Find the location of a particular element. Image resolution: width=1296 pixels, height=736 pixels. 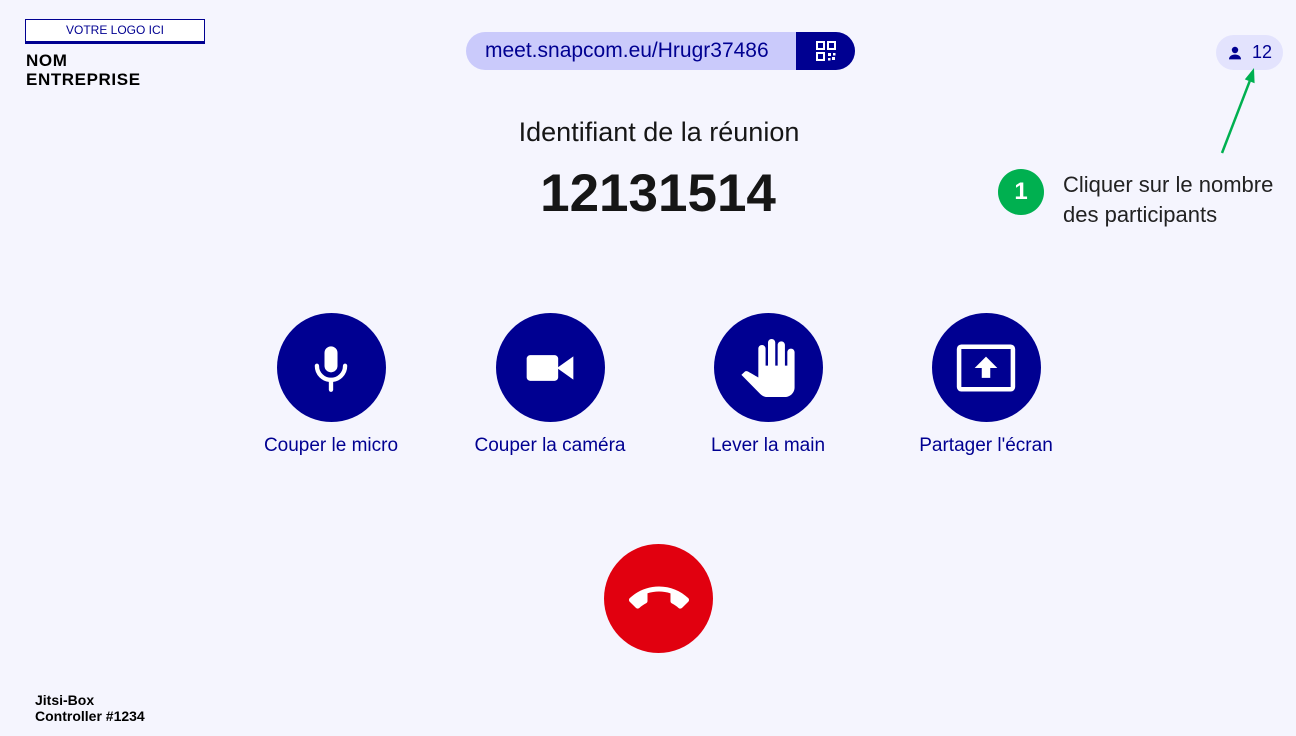

annotation-text-line1: Cliquer sur le nombre is located at coordinates (1168, 184).